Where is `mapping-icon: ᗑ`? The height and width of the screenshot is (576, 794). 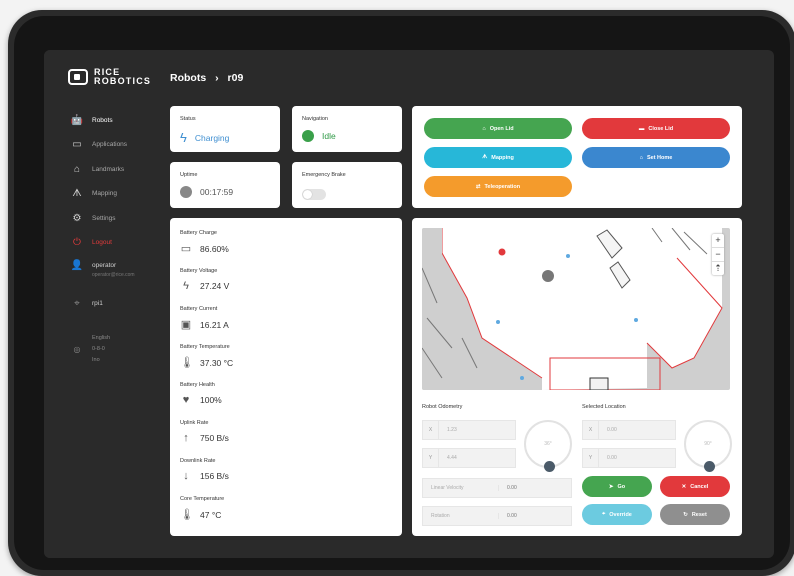
mapping-icon: ᗑ is located at coordinates (485, 157).